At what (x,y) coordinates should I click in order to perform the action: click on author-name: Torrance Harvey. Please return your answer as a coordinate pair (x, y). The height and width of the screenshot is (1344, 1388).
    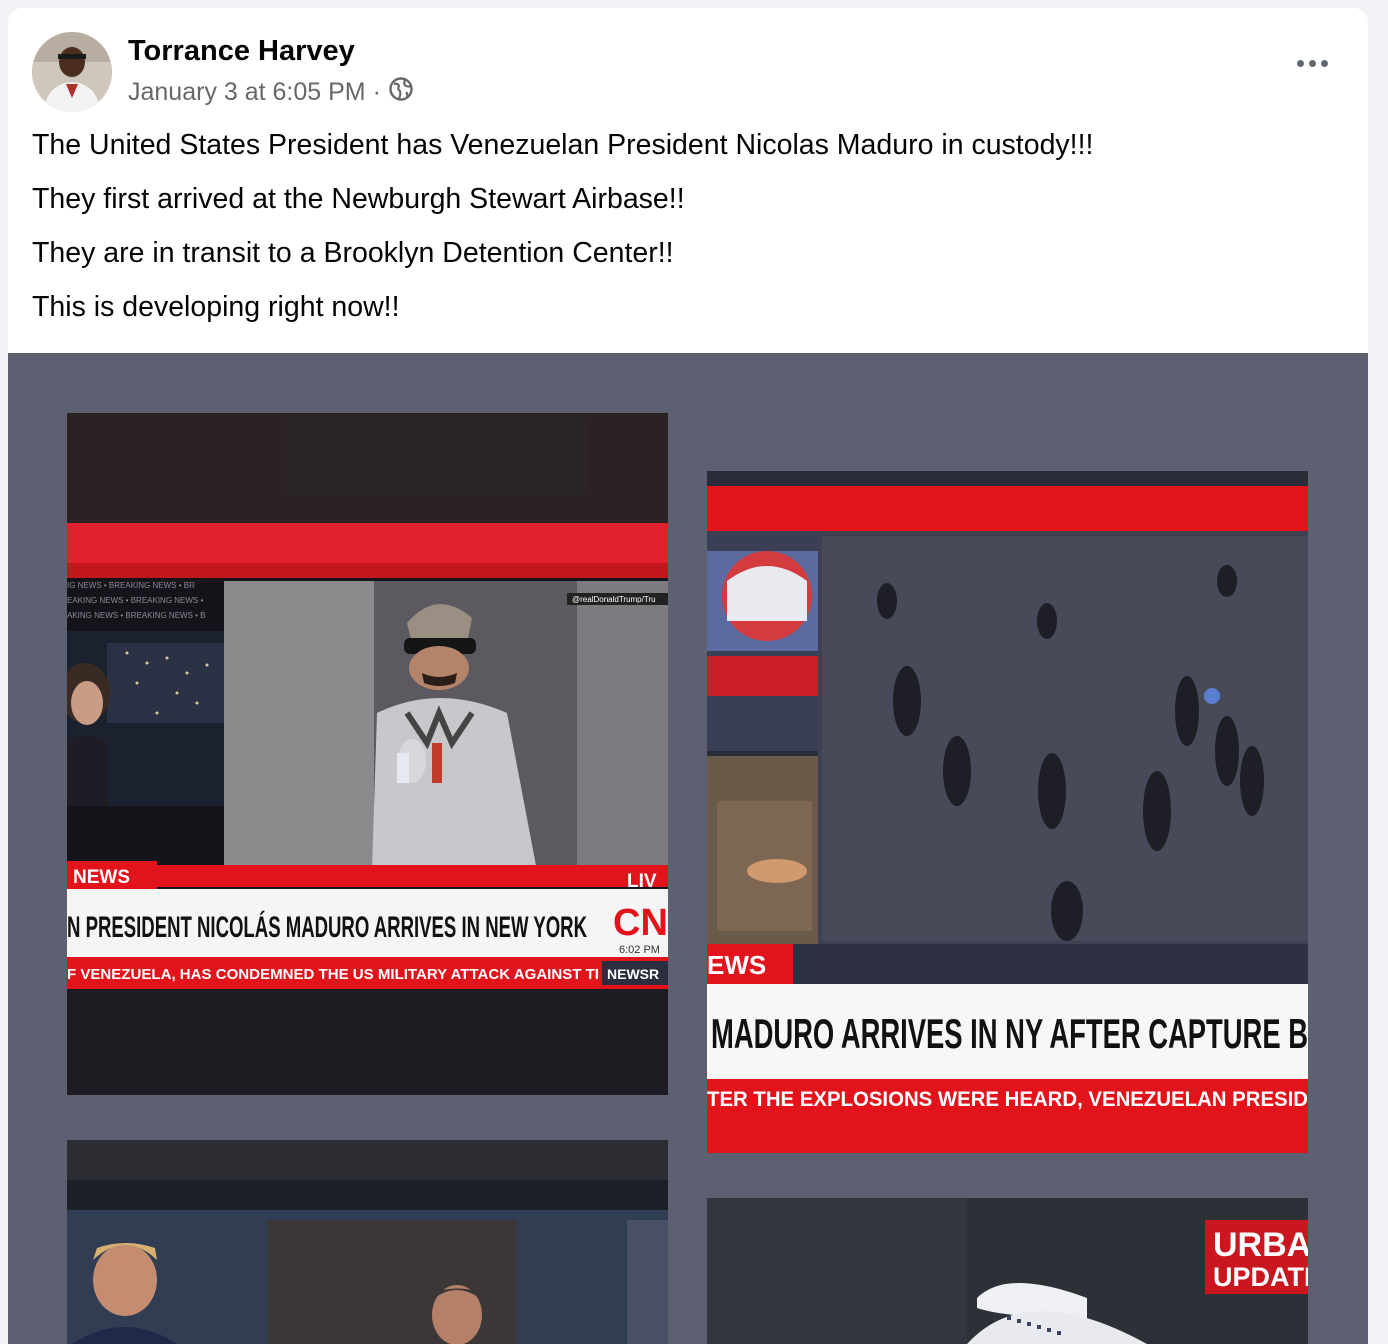
    Looking at the image, I should click on (241, 51).